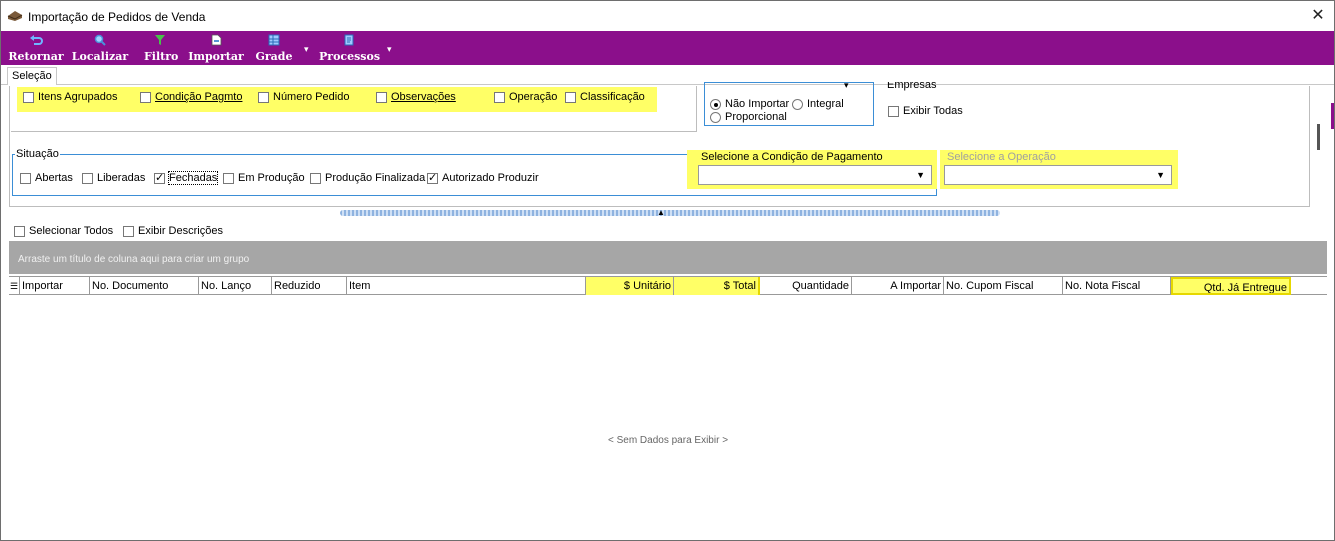 The height and width of the screenshot is (541, 1335). Describe the element at coordinates (416, 97) in the screenshot. I see `observacoes-checkbox: Observações` at that location.